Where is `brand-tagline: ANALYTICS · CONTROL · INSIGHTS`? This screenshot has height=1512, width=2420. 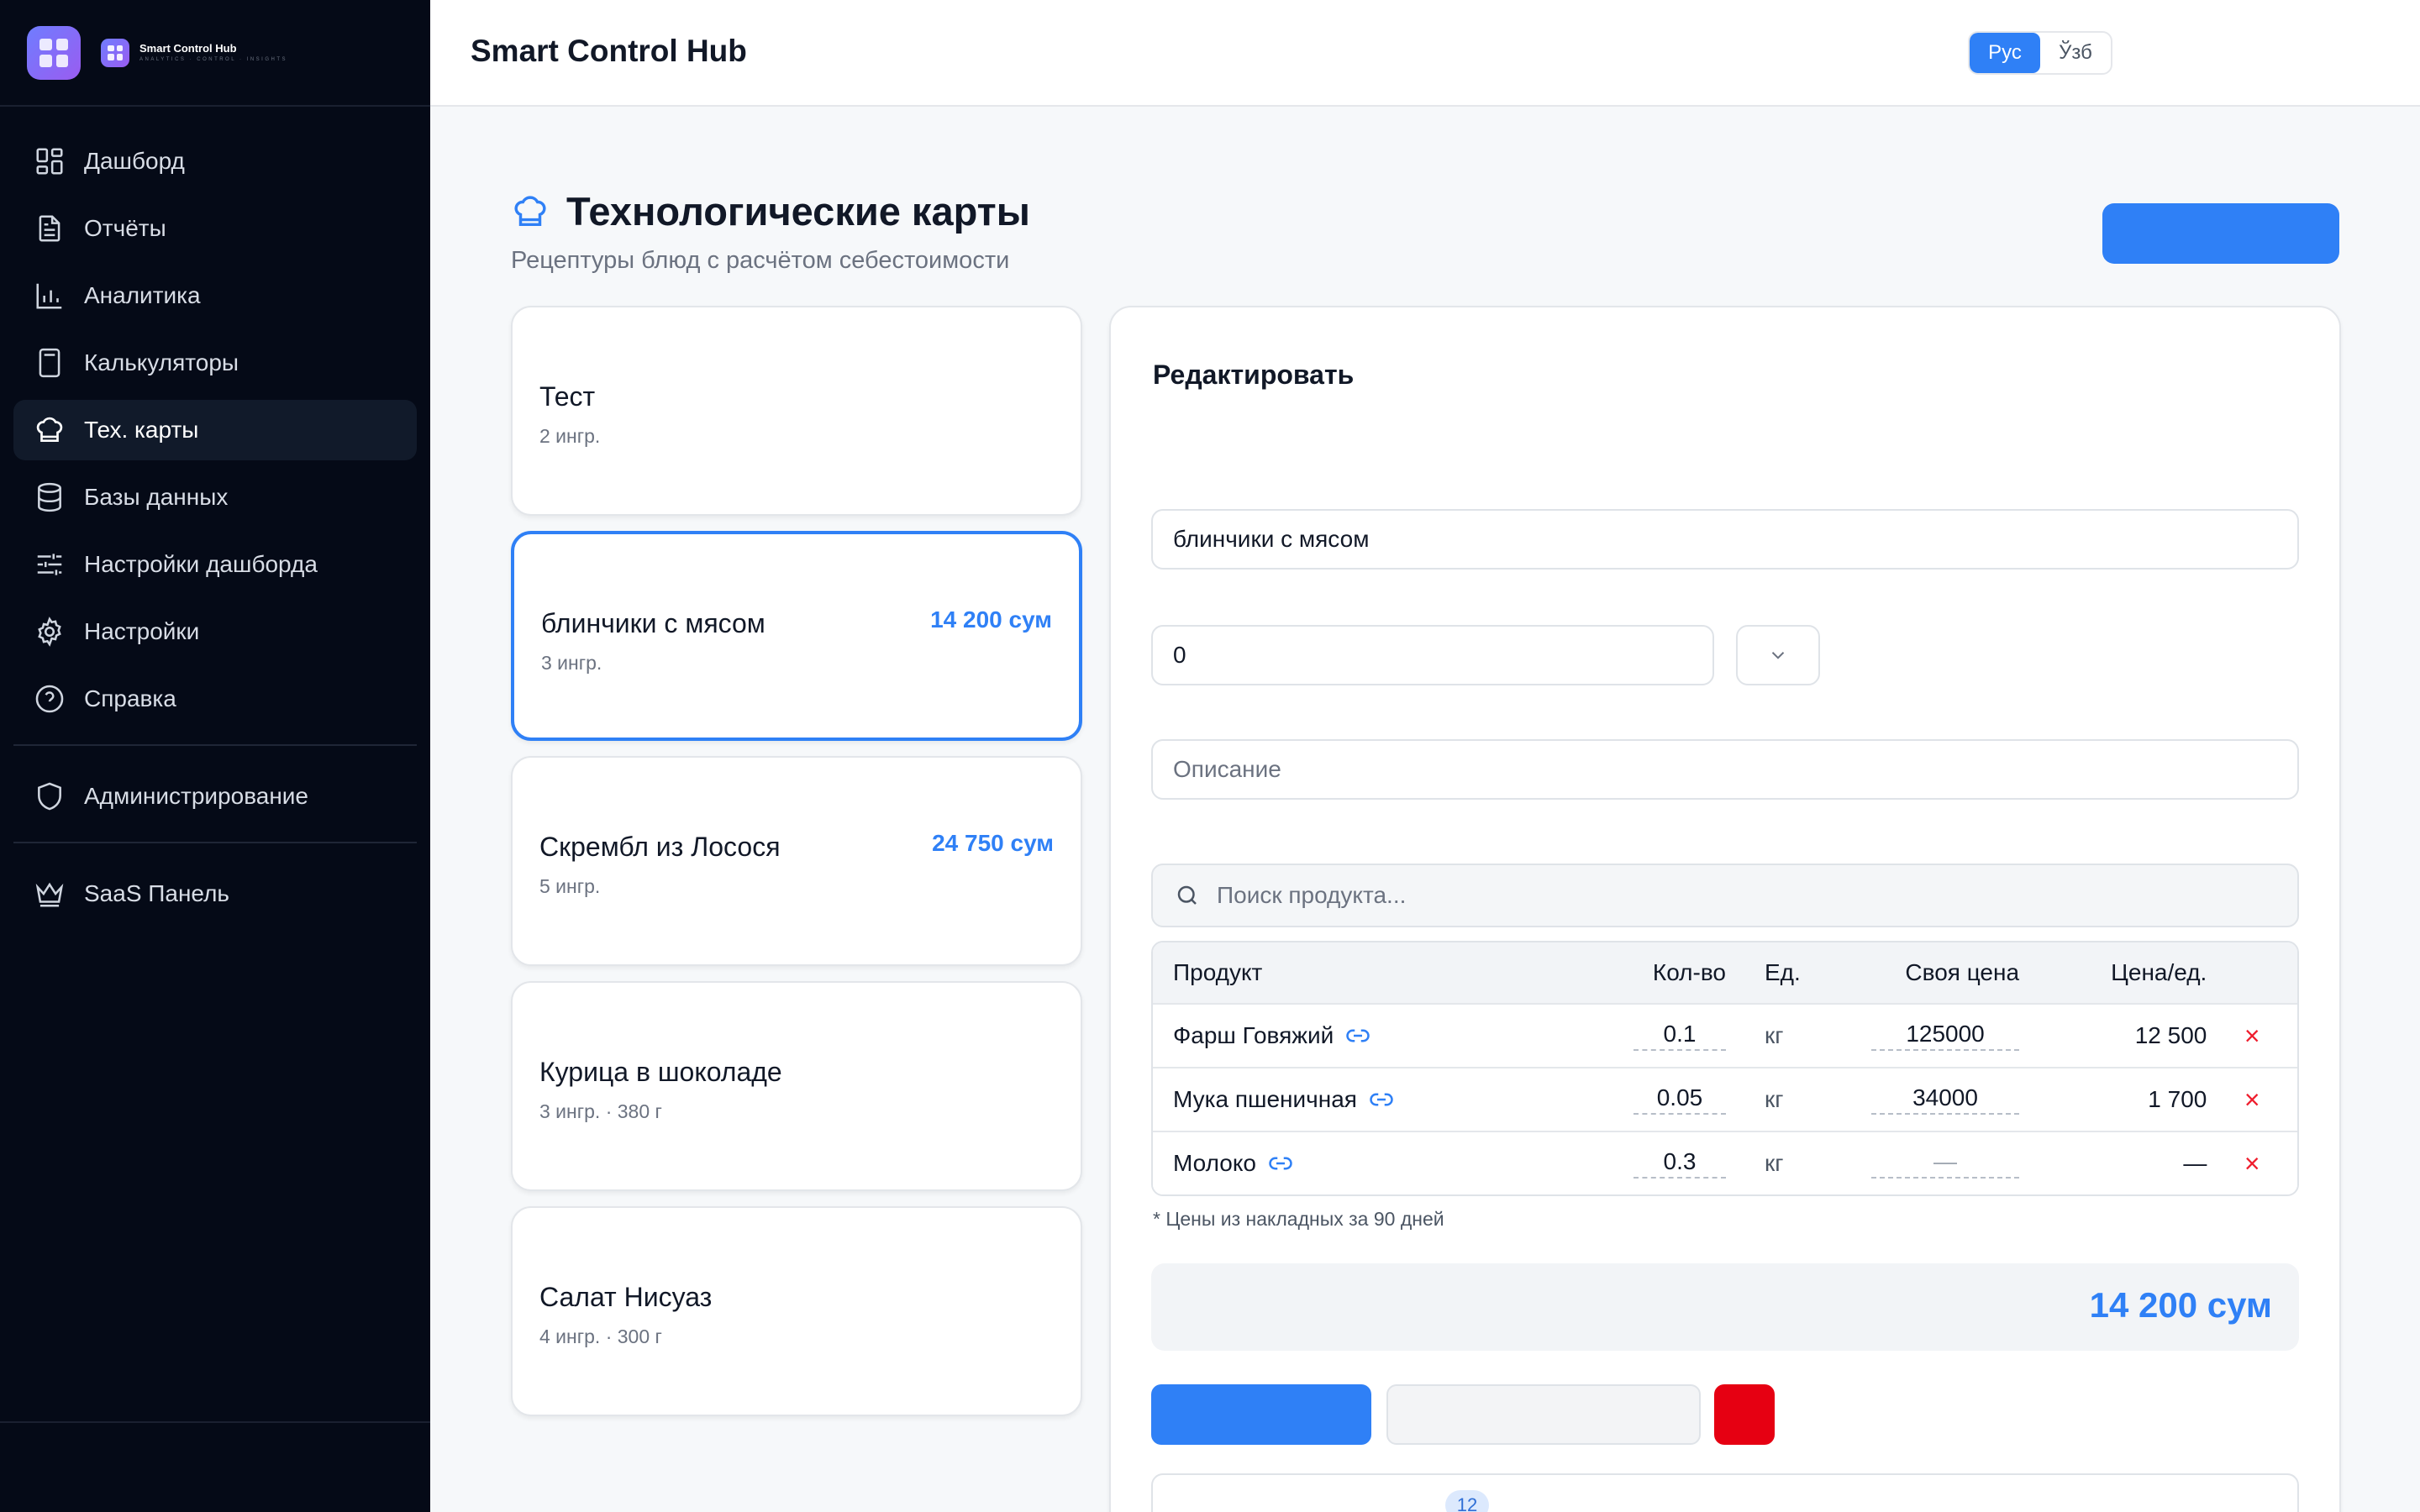 brand-tagline: ANALYTICS · CONTROL · INSIGHTS is located at coordinates (214, 59).